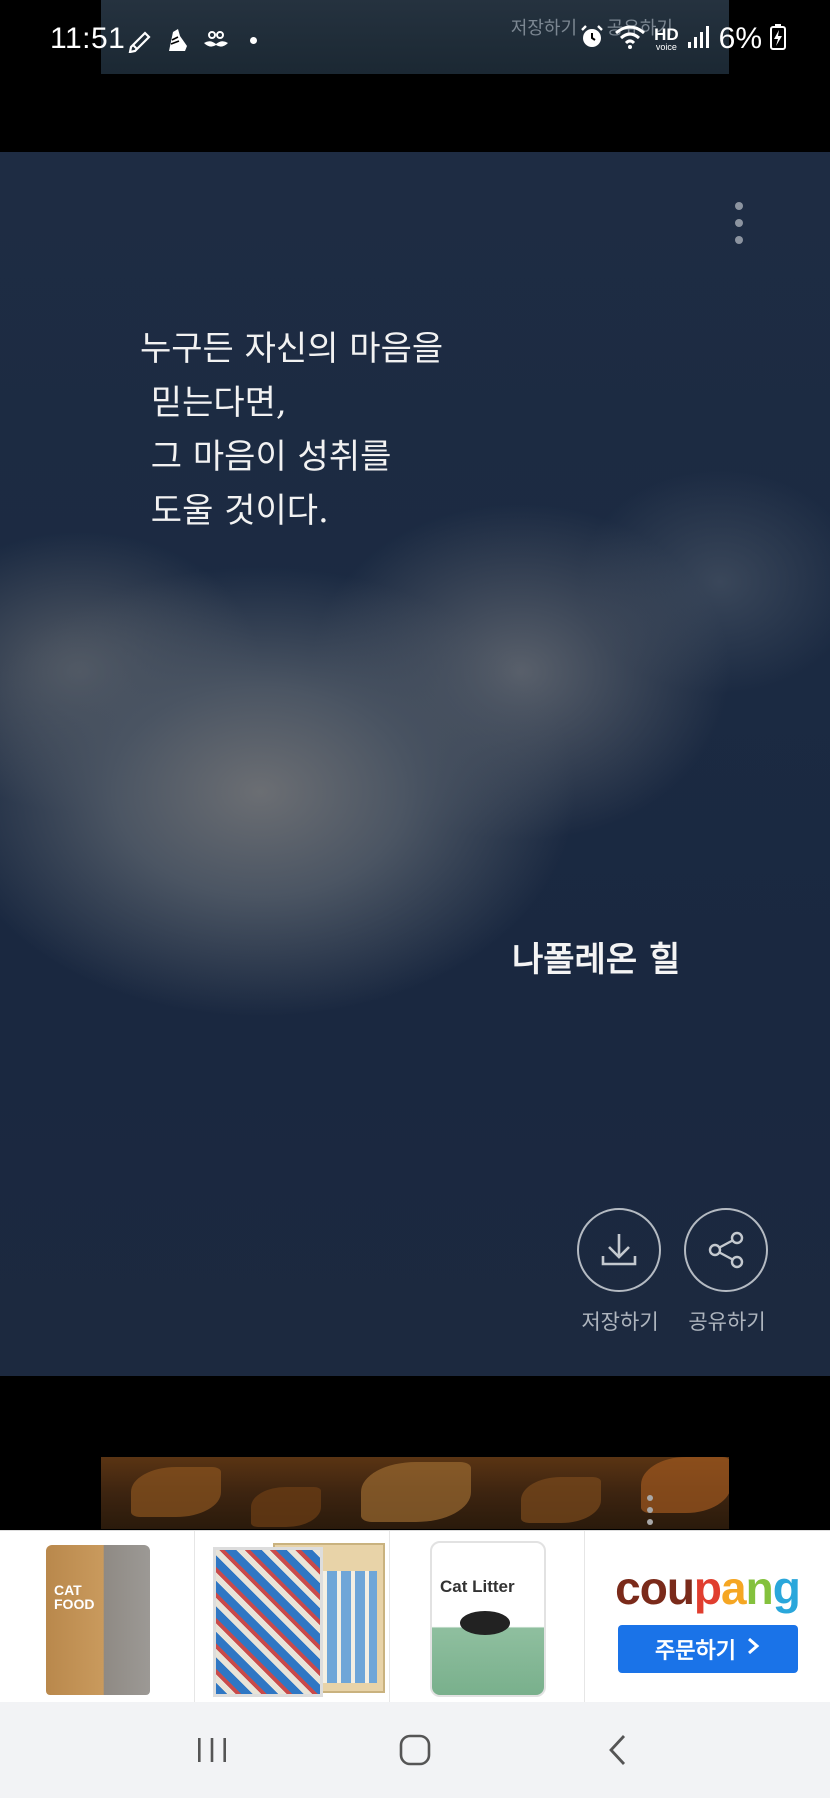 The width and height of the screenshot is (830, 1798). Describe the element at coordinates (708, 1587) in the screenshot. I see `coupang-logo: coupang` at that location.